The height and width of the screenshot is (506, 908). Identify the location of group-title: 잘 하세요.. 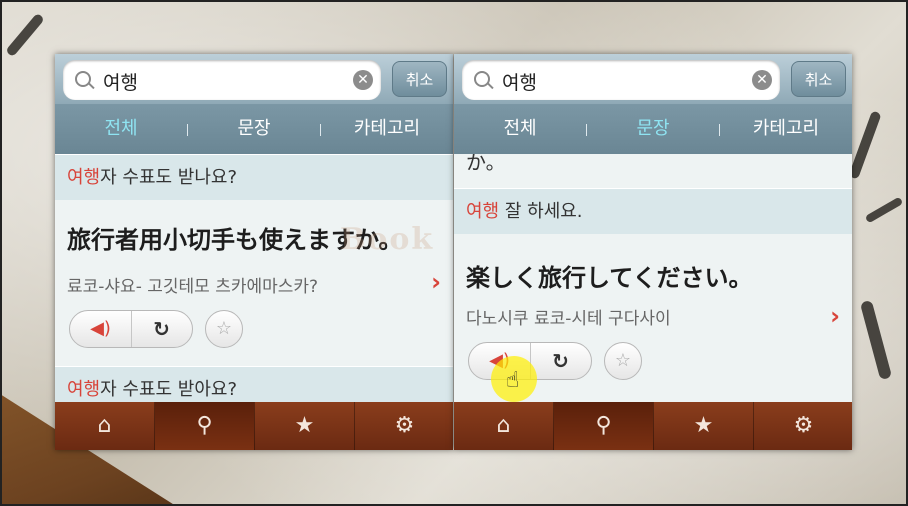
(541, 211).